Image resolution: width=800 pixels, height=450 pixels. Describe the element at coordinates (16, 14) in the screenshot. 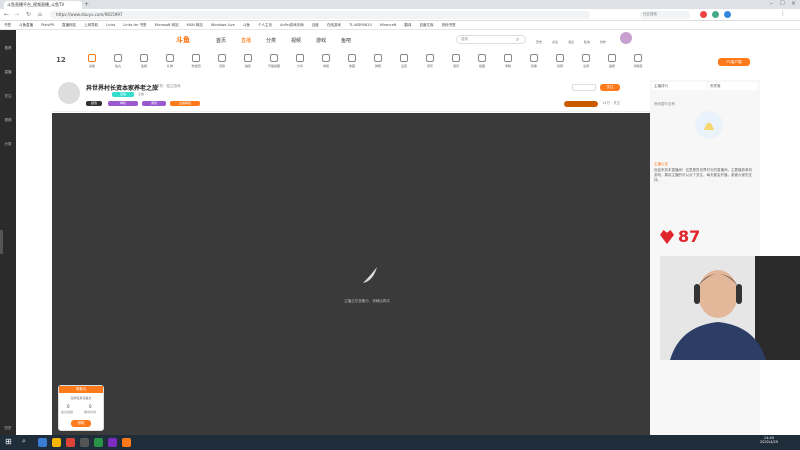

I see `forward-icon: →` at that location.